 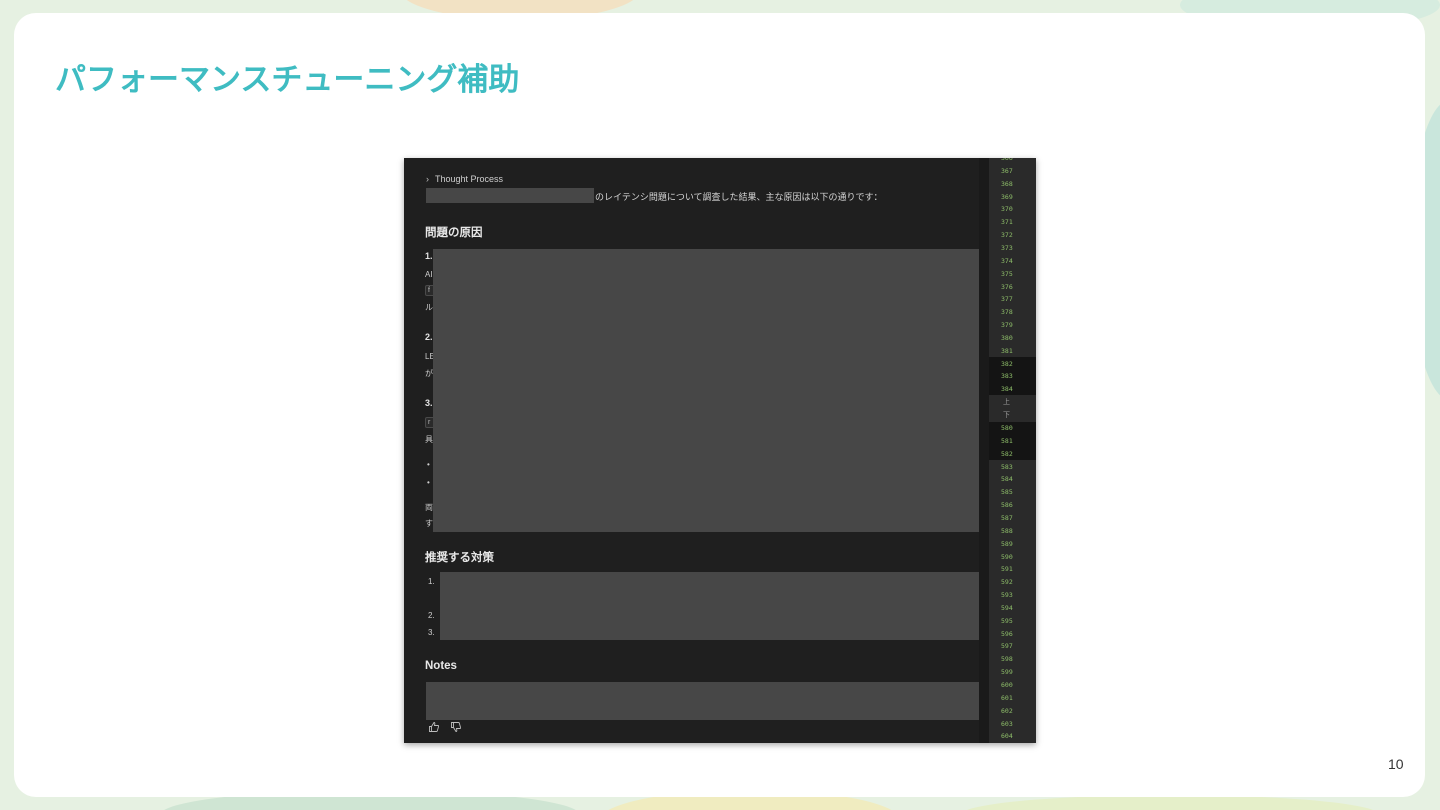 I want to click on fold-marker-down: 下, so click(x=1006, y=415).